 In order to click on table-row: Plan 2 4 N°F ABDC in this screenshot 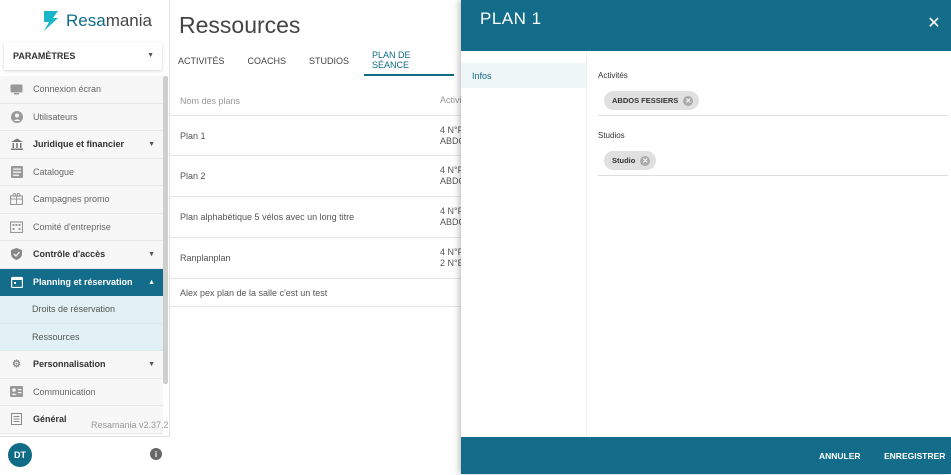, I will do `click(317, 176)`.